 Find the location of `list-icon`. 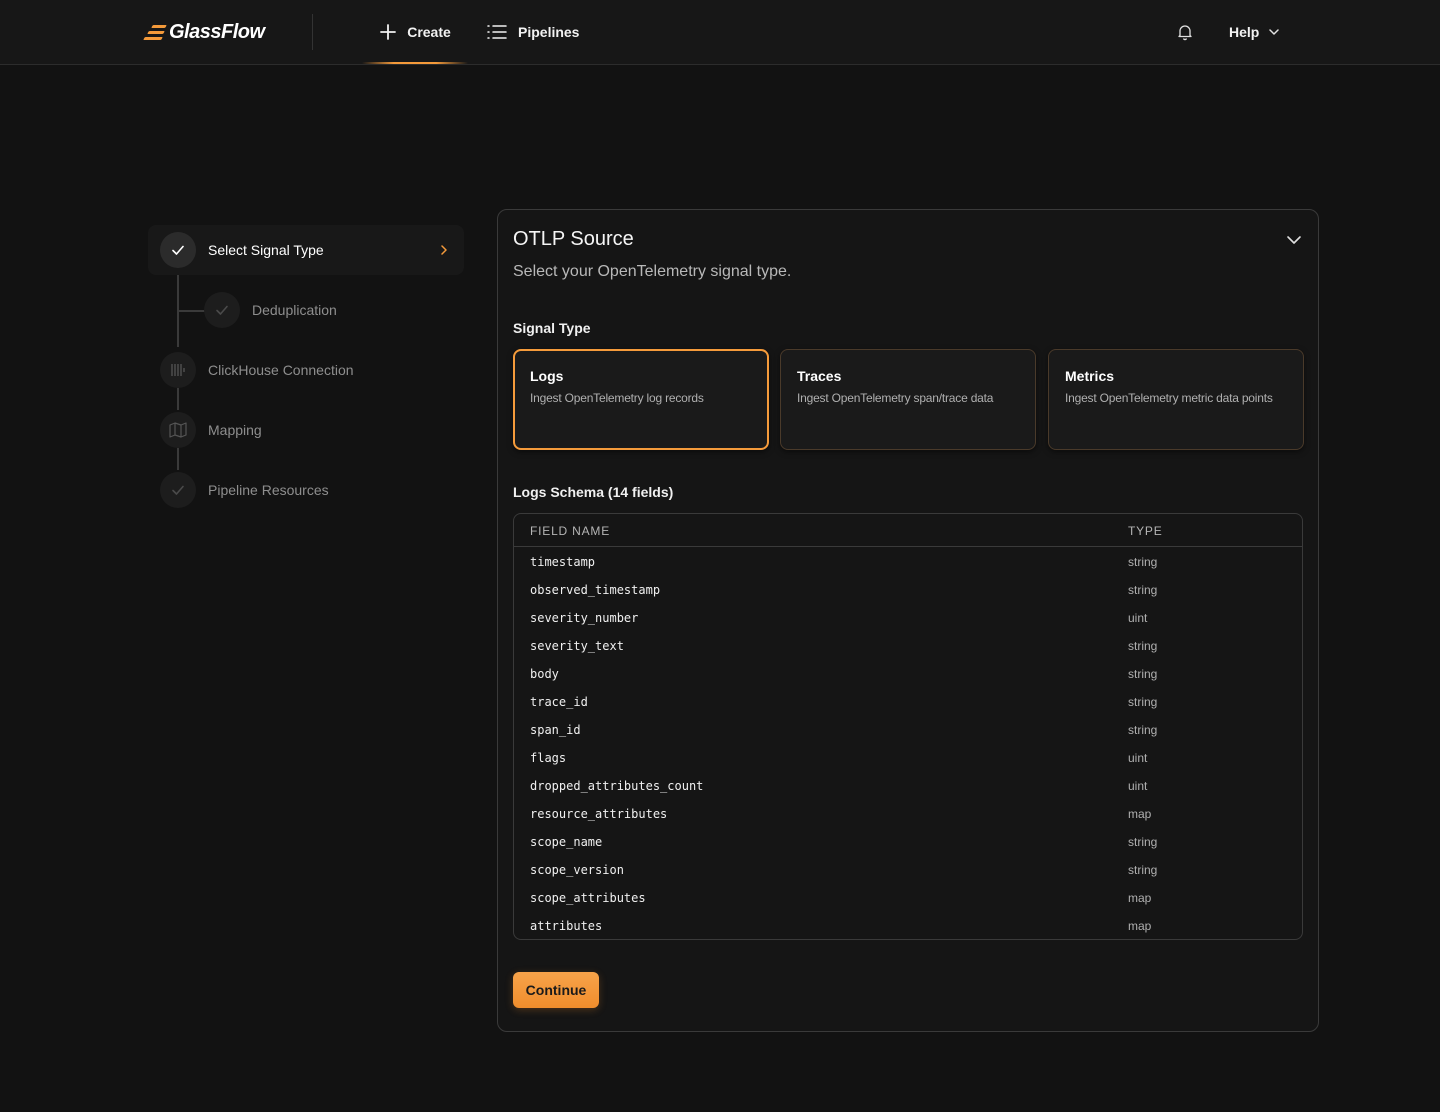

list-icon is located at coordinates (497, 32).